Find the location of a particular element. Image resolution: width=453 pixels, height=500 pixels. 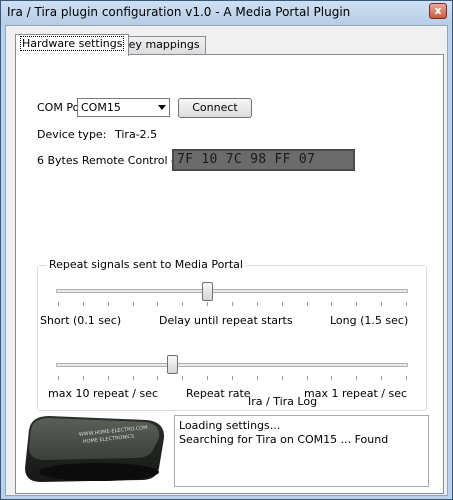

delay-min-label: Short (0.1 sec) is located at coordinates (81, 320).